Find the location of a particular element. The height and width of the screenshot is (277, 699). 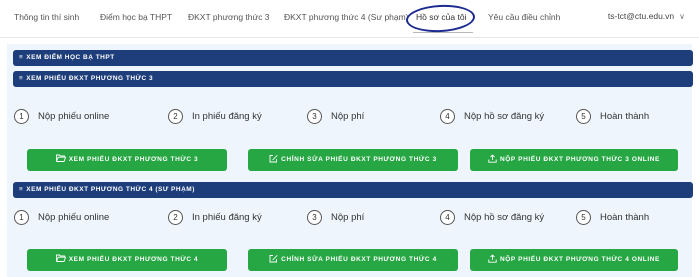

user-email: ts-tct@ctu.edu.vn is located at coordinates (641, 16).